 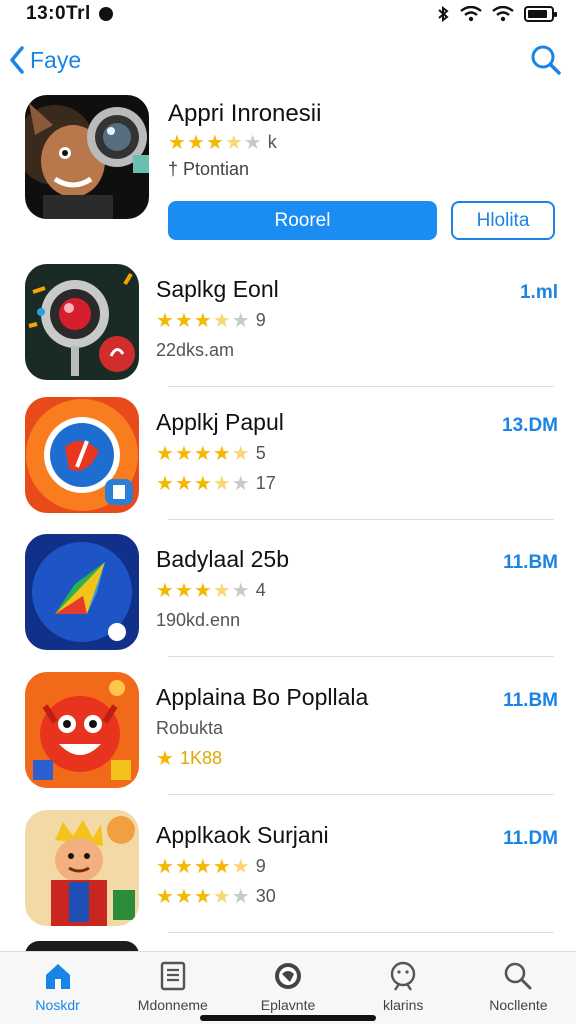 I want to click on app-detail: 190kd.enn, so click(x=198, y=620).